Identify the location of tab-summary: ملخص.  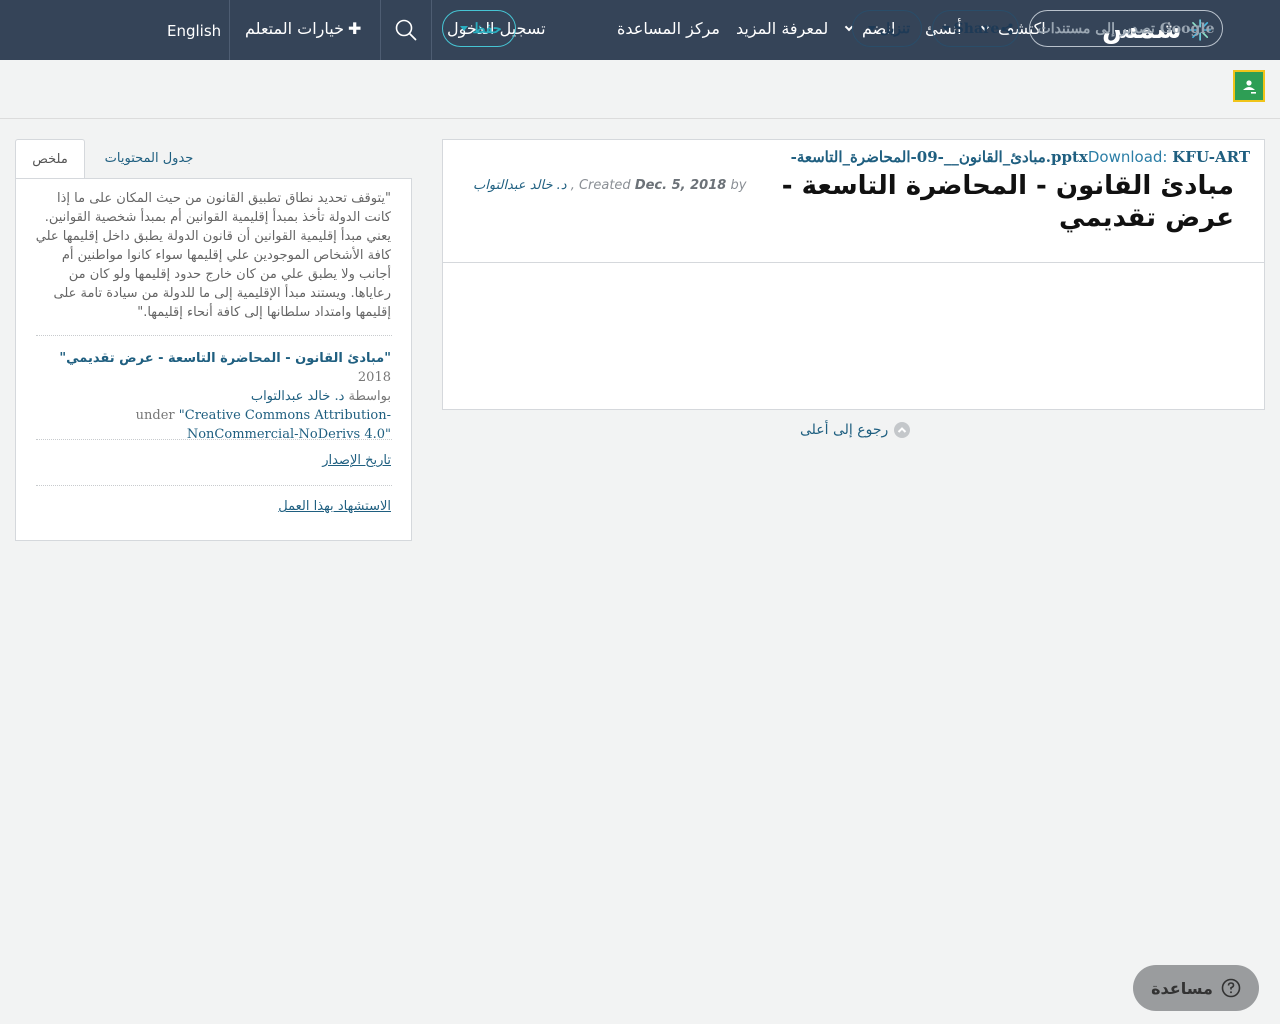
(50, 159).